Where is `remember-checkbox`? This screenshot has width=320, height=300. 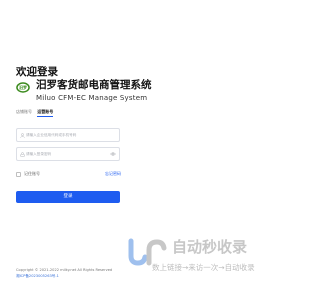
remember-checkbox is located at coordinates (18, 174).